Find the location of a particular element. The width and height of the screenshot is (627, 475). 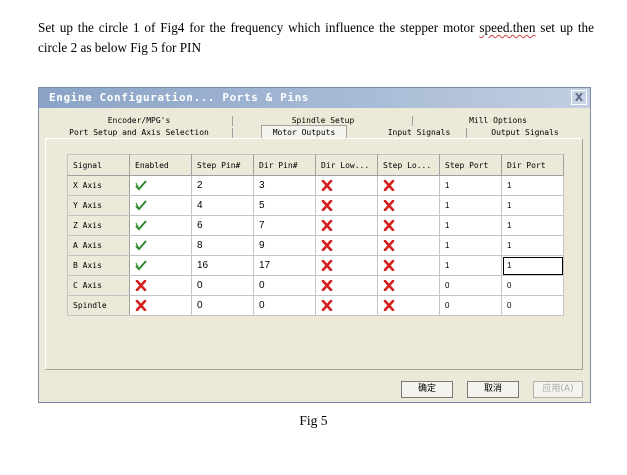

table-row: B Axis 16 17 1 1 is located at coordinates (315, 265).